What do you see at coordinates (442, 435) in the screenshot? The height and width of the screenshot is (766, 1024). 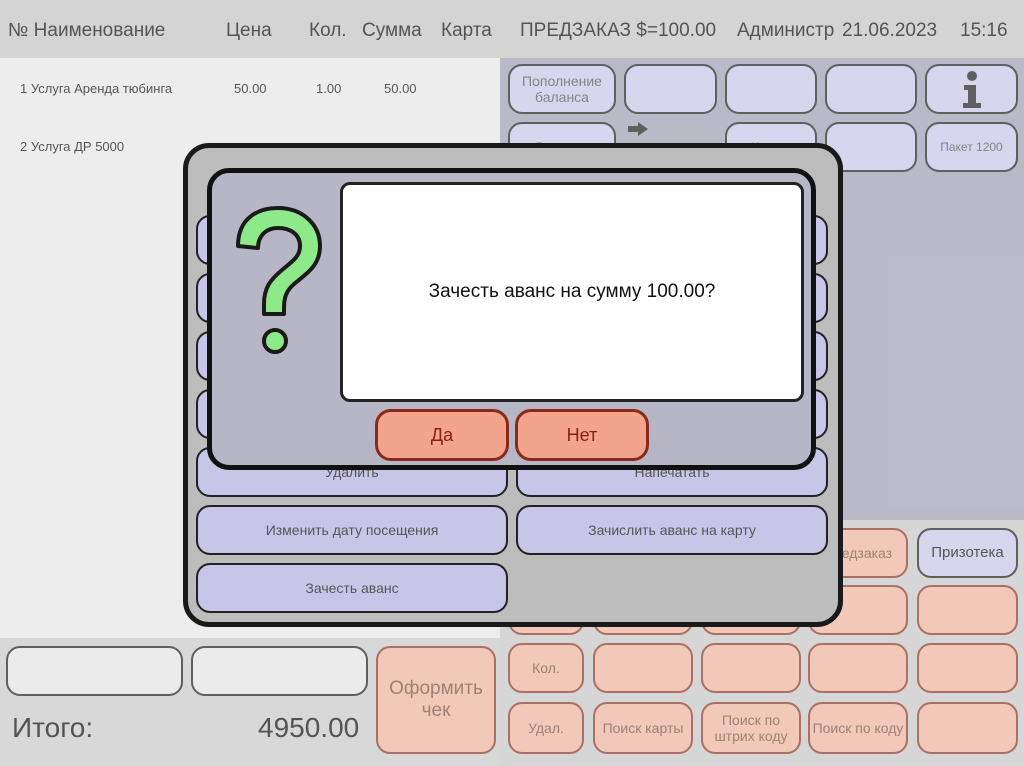 I see `yes-button: Да` at bounding box center [442, 435].